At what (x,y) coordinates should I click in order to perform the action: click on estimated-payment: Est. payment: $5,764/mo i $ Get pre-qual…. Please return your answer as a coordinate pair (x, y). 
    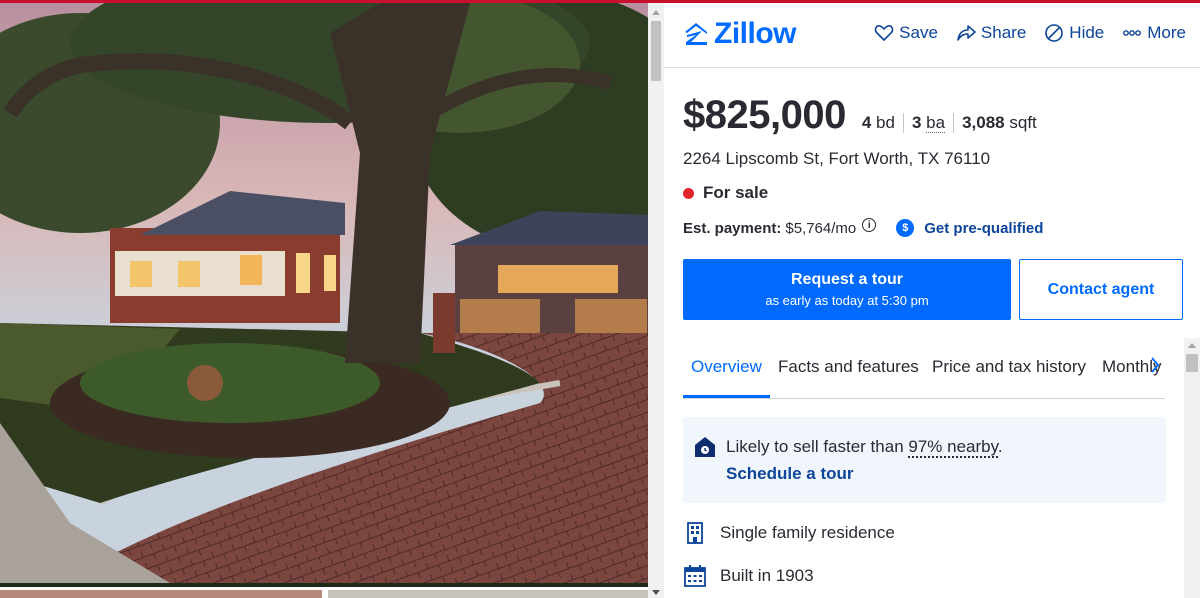
    Looking at the image, I should click on (863, 227).